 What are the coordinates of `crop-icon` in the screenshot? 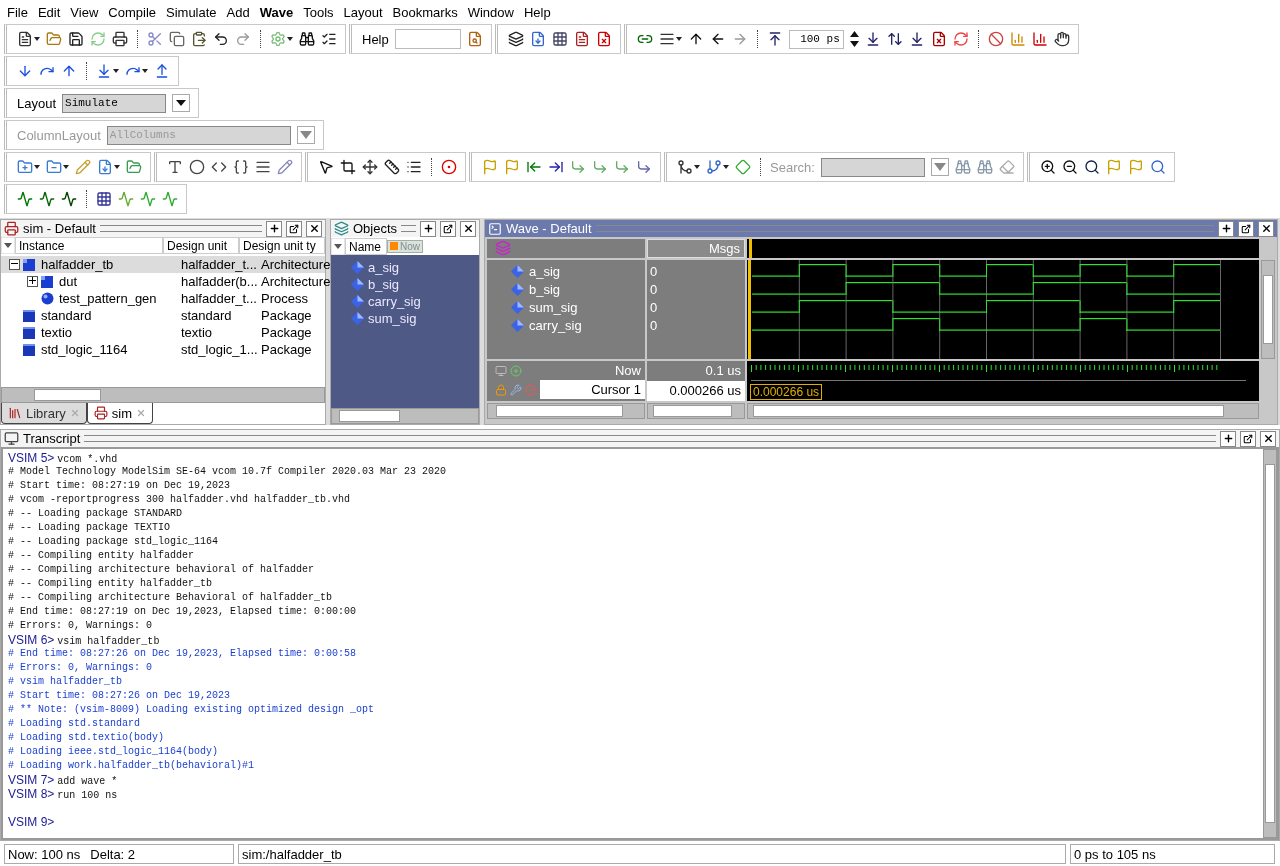 It's located at (348, 167).